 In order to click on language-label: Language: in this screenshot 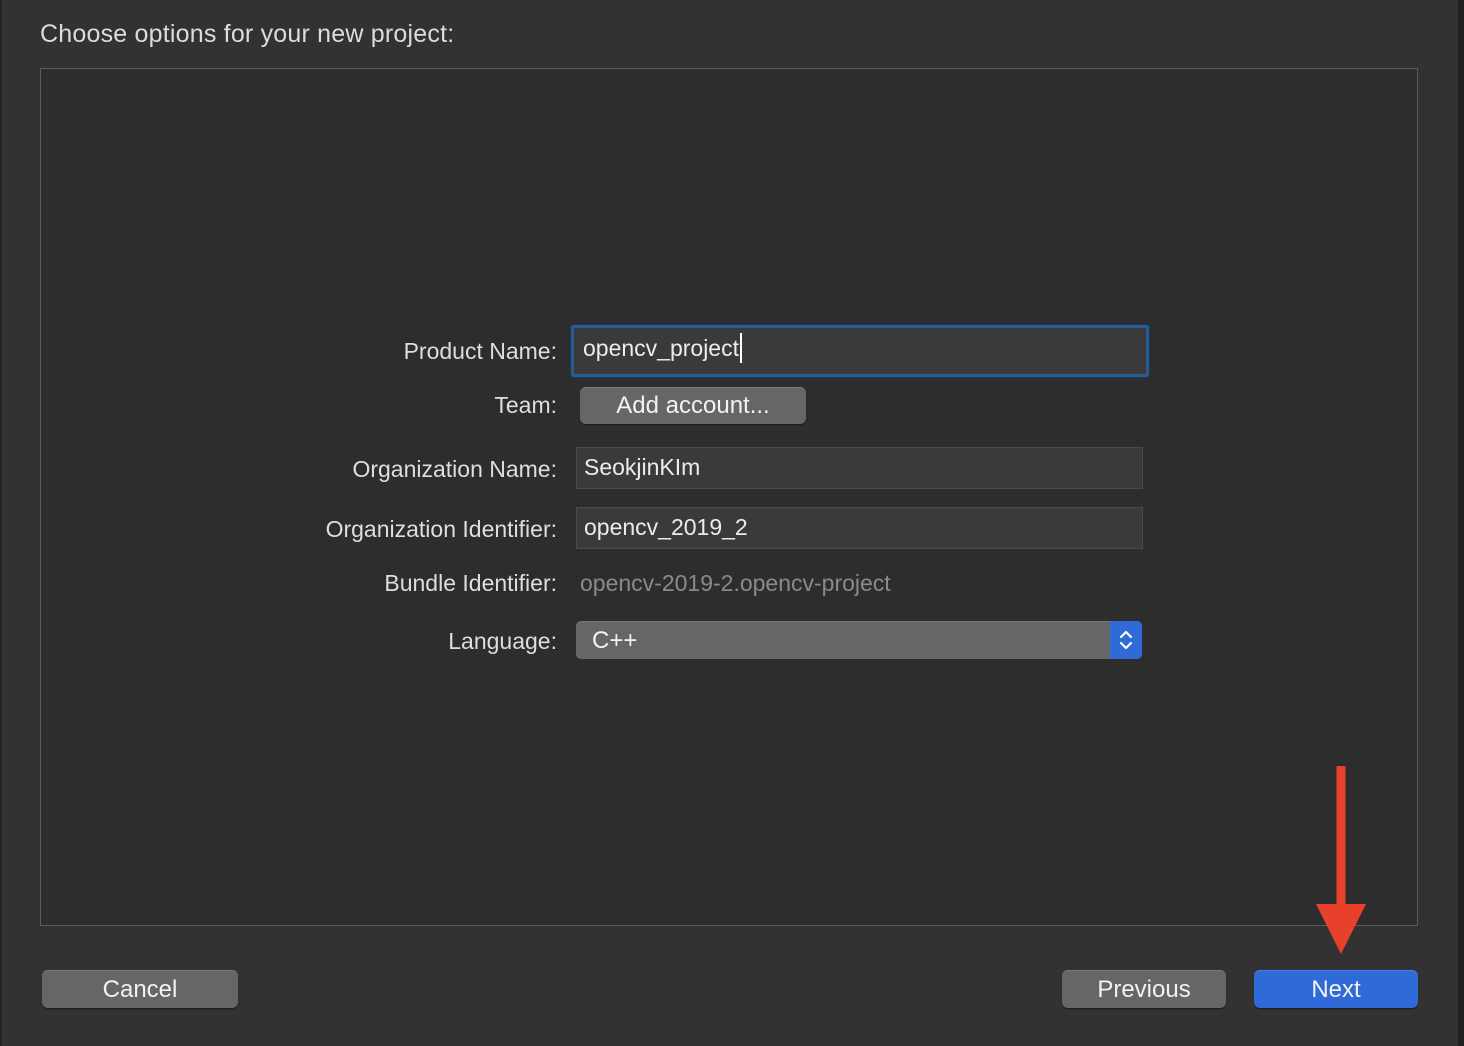, I will do `click(502, 641)`.